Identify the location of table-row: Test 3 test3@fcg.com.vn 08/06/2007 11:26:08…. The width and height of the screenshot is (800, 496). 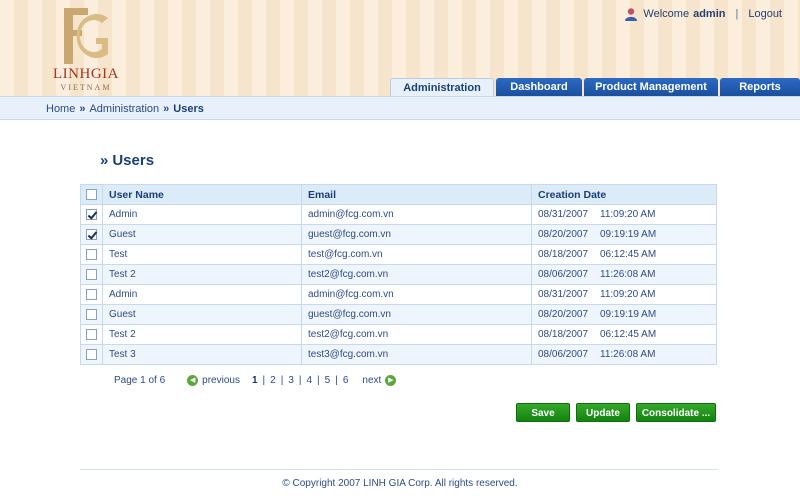
(398, 354).